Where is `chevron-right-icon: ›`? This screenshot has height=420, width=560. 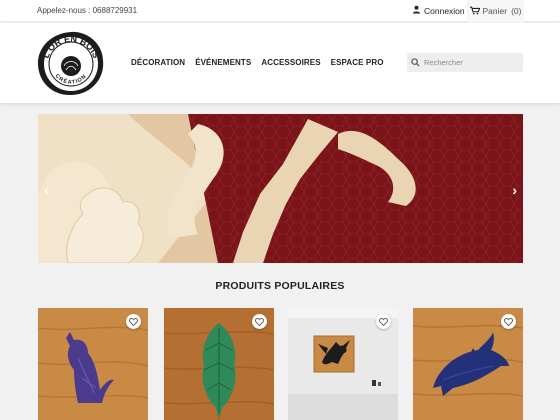 chevron-right-icon: › is located at coordinates (514, 190).